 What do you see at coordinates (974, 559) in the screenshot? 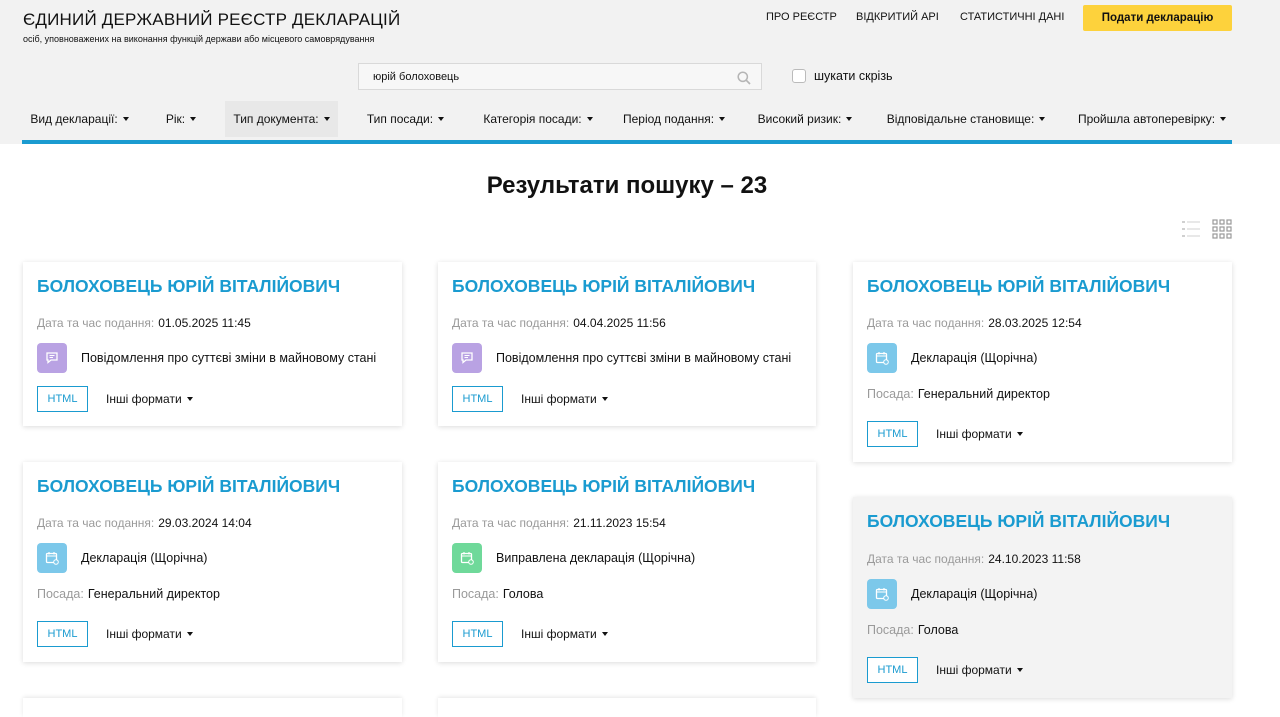
I see `submission-date: Дата та час подання: 24.10.2023 11:58` at bounding box center [974, 559].